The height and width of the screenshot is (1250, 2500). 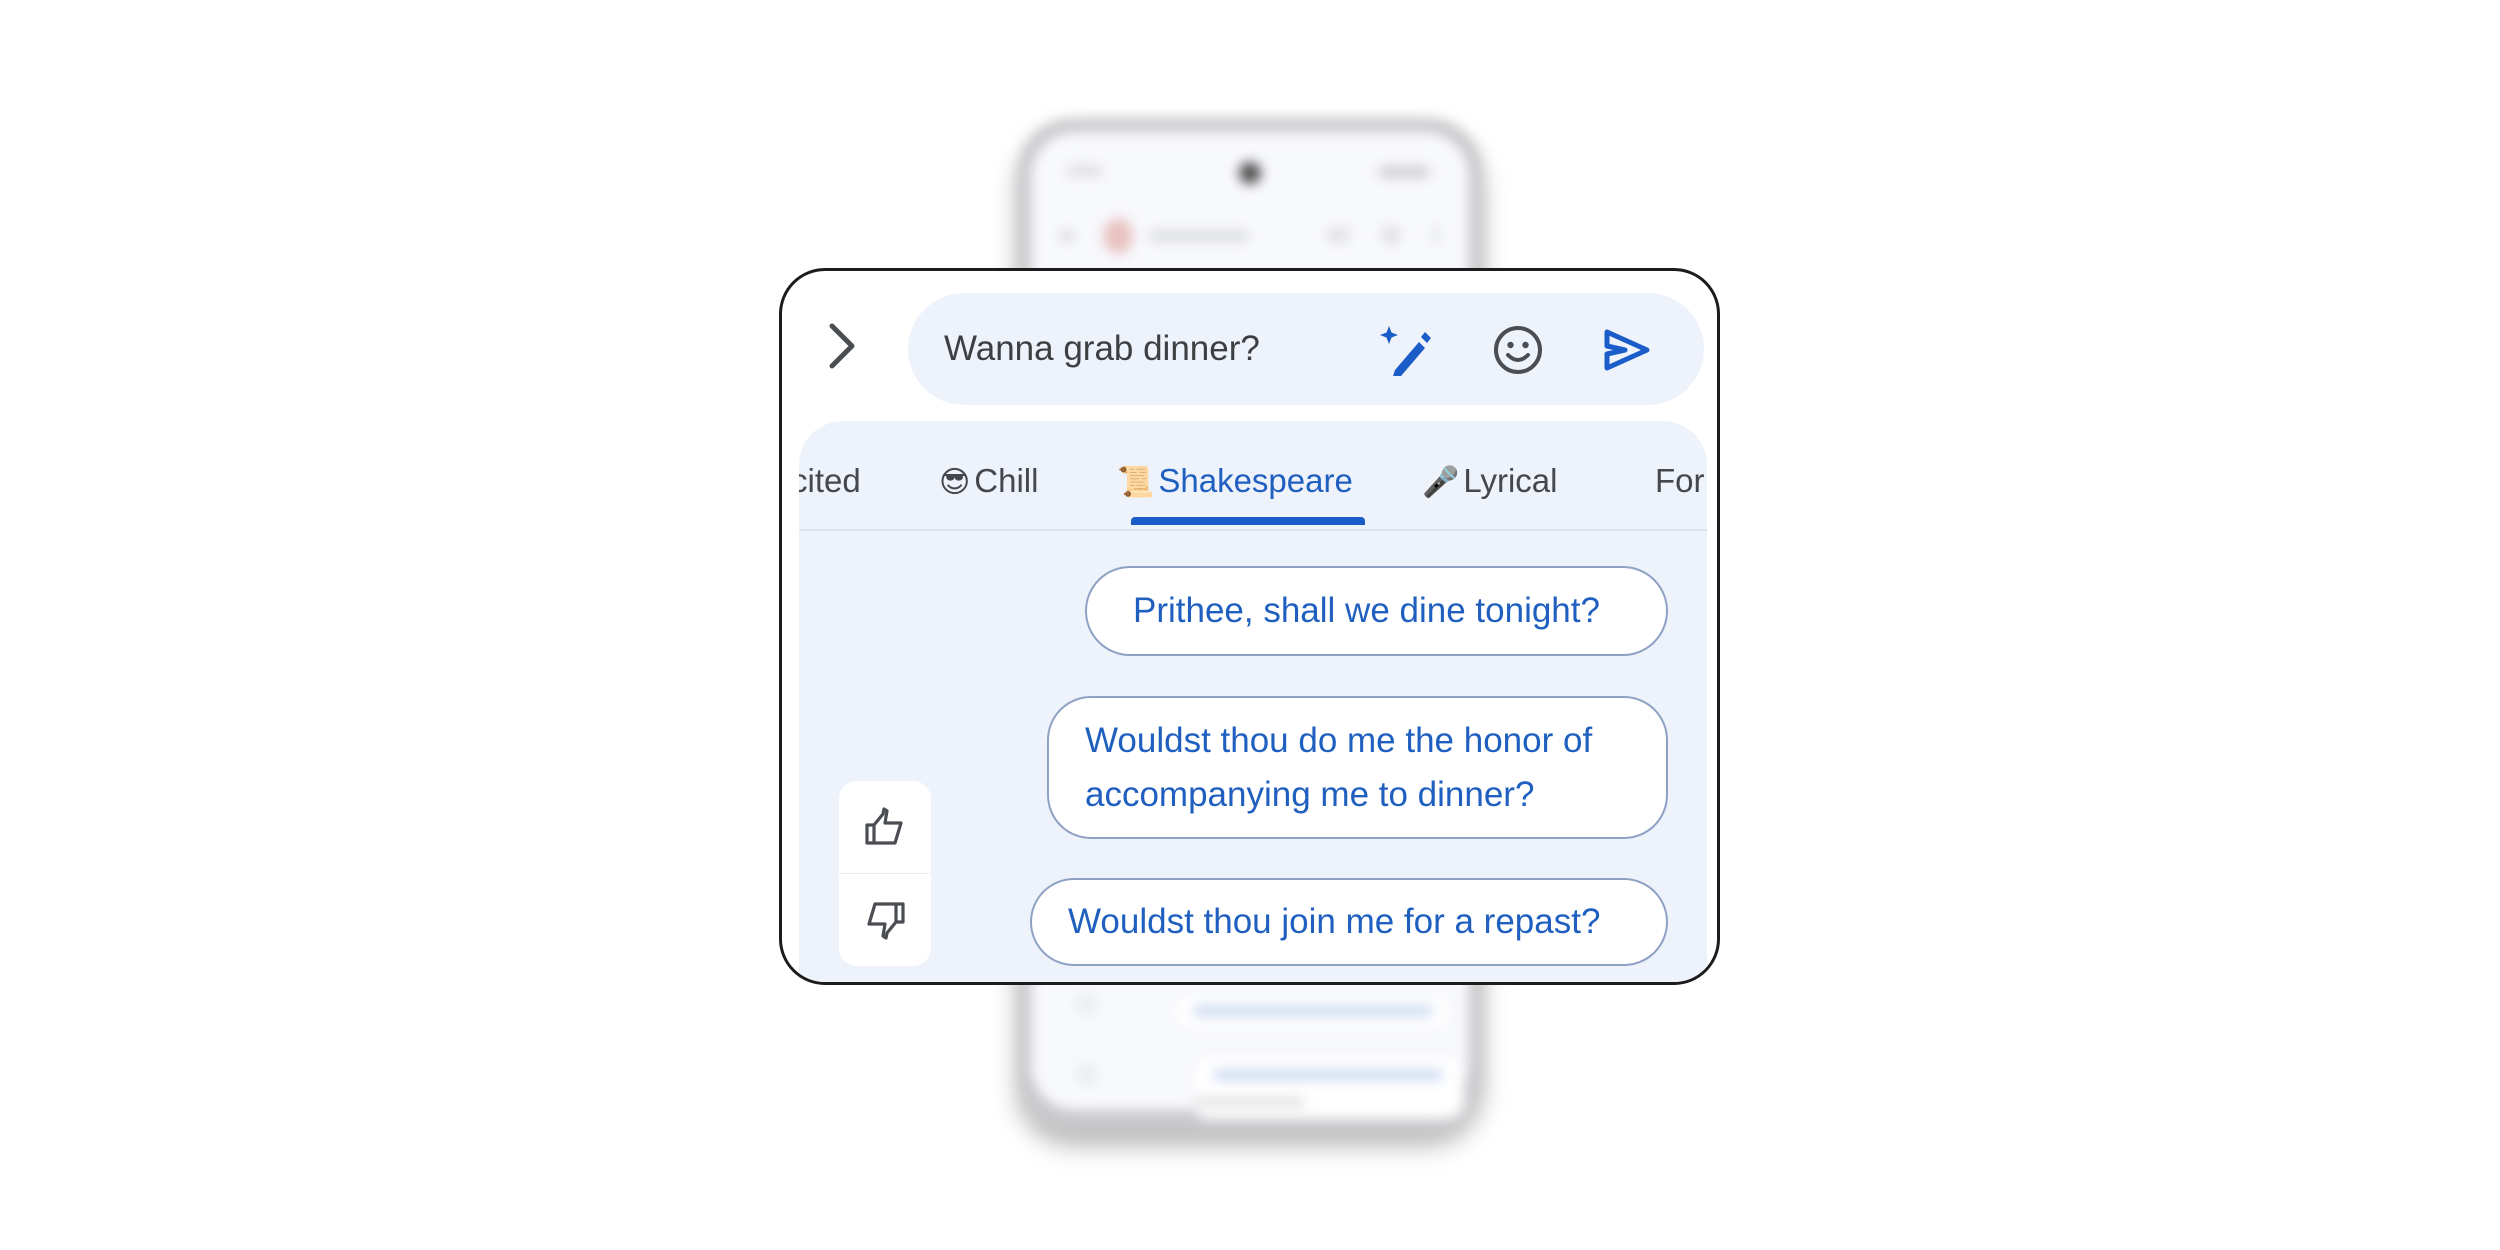 What do you see at coordinates (1441, 482) in the screenshot?
I see `microphone-emoji-icon: 🎤` at bounding box center [1441, 482].